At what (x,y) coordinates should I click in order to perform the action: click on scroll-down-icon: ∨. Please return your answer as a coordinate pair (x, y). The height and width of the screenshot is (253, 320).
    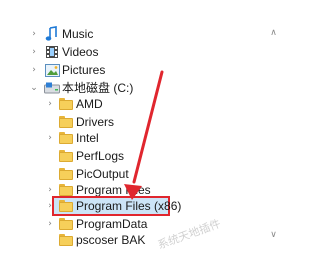
    Looking at the image, I should click on (273, 234).